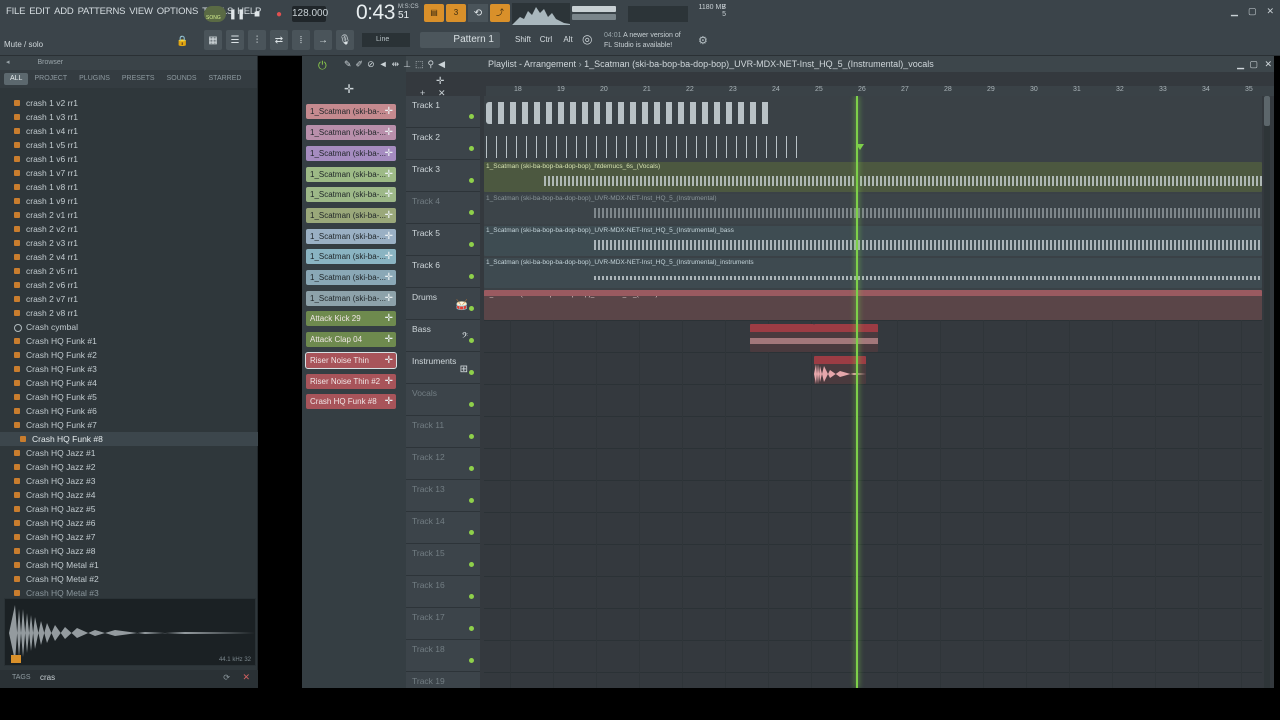  What do you see at coordinates (443, 176) in the screenshot?
I see `track-header: Track 3` at bounding box center [443, 176].